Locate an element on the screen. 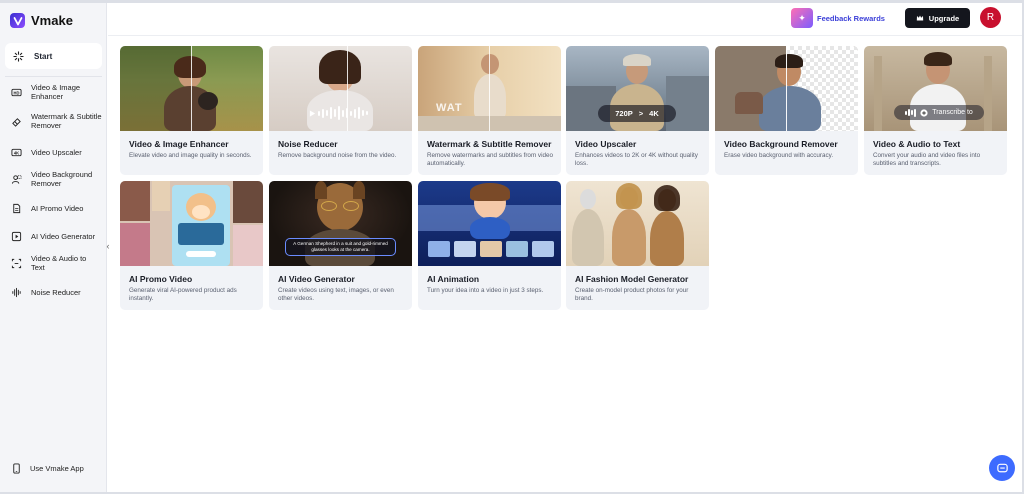 This screenshot has width=1024, height=494. card-title: Video & Audio to Text is located at coordinates (917, 144).